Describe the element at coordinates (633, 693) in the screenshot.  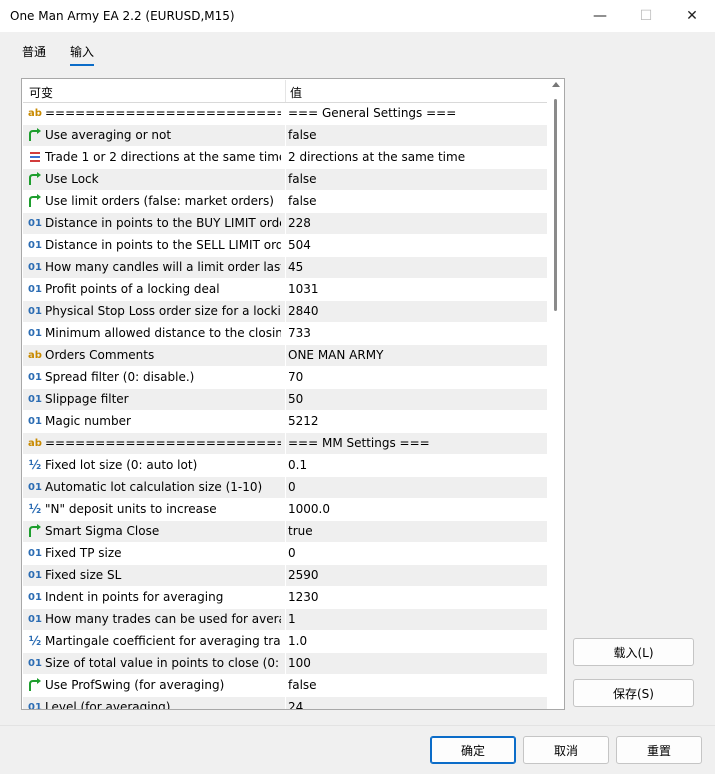
I see `save-button: 保存(S)` at that location.